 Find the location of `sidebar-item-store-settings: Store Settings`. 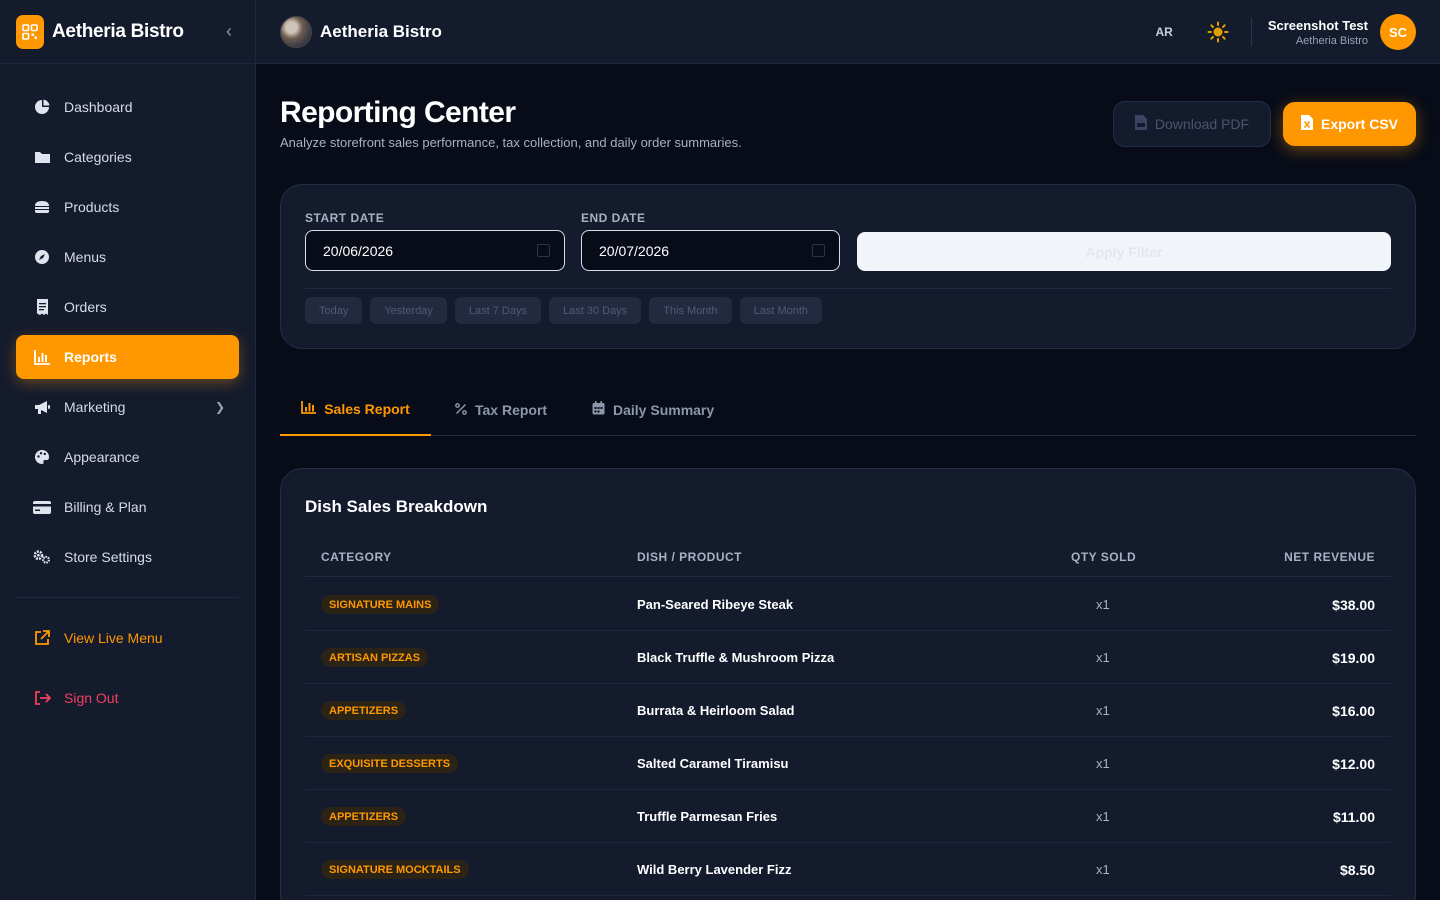

sidebar-item-store-settings: Store Settings is located at coordinates (127, 557).